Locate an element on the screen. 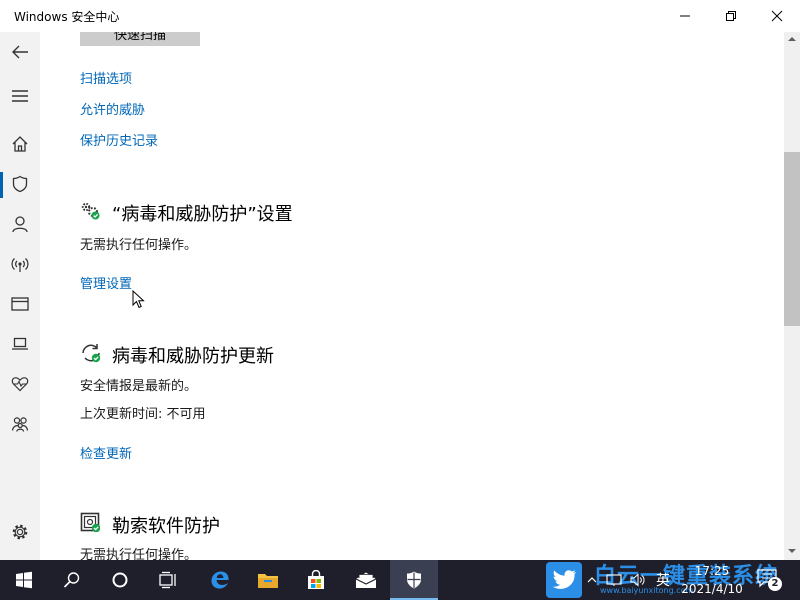 This screenshot has height=600, width=800. folder-icon is located at coordinates (268, 581).